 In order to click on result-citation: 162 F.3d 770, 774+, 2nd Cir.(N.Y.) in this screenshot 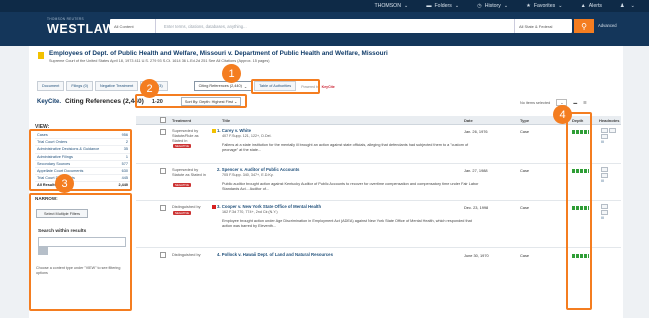, I will do `click(250, 212)`.